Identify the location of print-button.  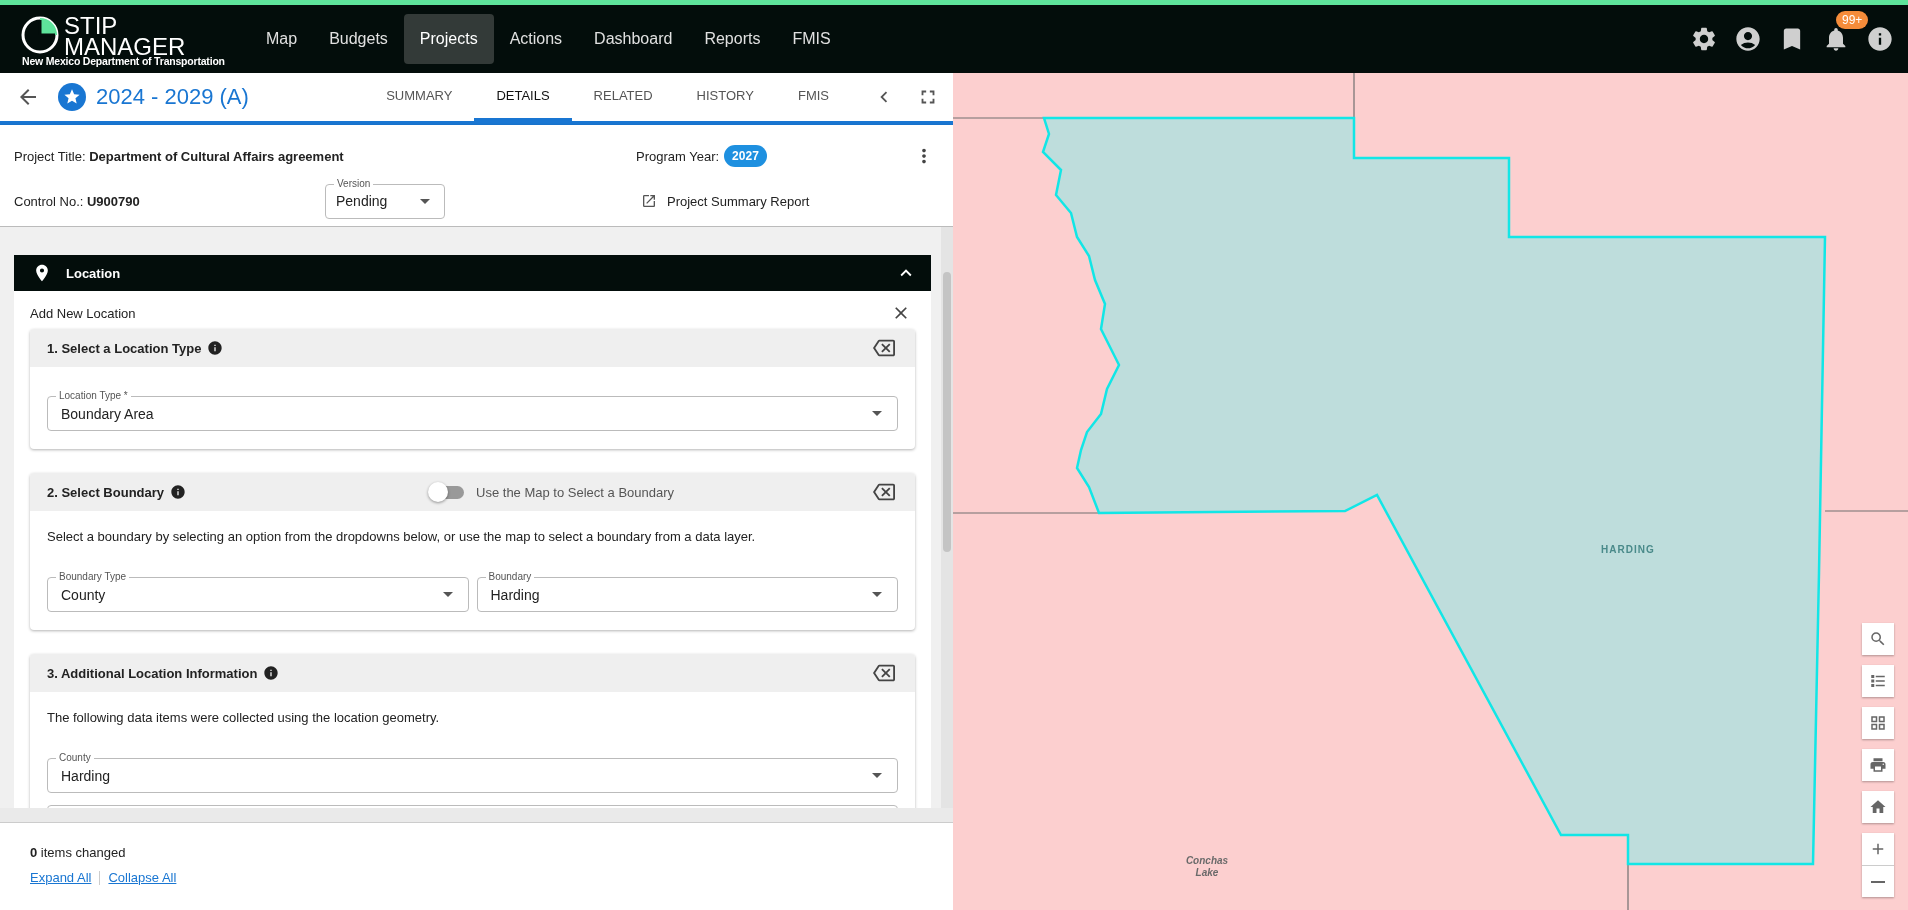
(1878, 765).